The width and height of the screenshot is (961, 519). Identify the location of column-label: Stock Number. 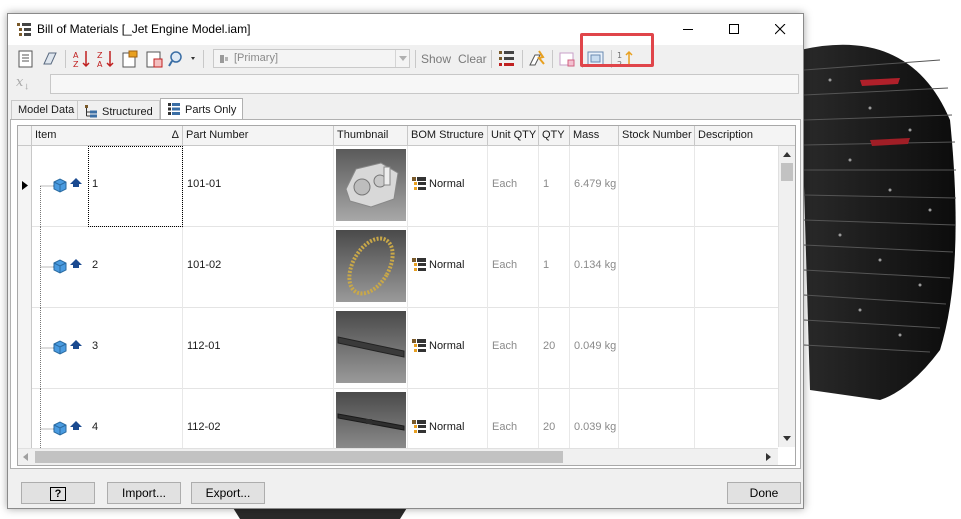
(657, 135).